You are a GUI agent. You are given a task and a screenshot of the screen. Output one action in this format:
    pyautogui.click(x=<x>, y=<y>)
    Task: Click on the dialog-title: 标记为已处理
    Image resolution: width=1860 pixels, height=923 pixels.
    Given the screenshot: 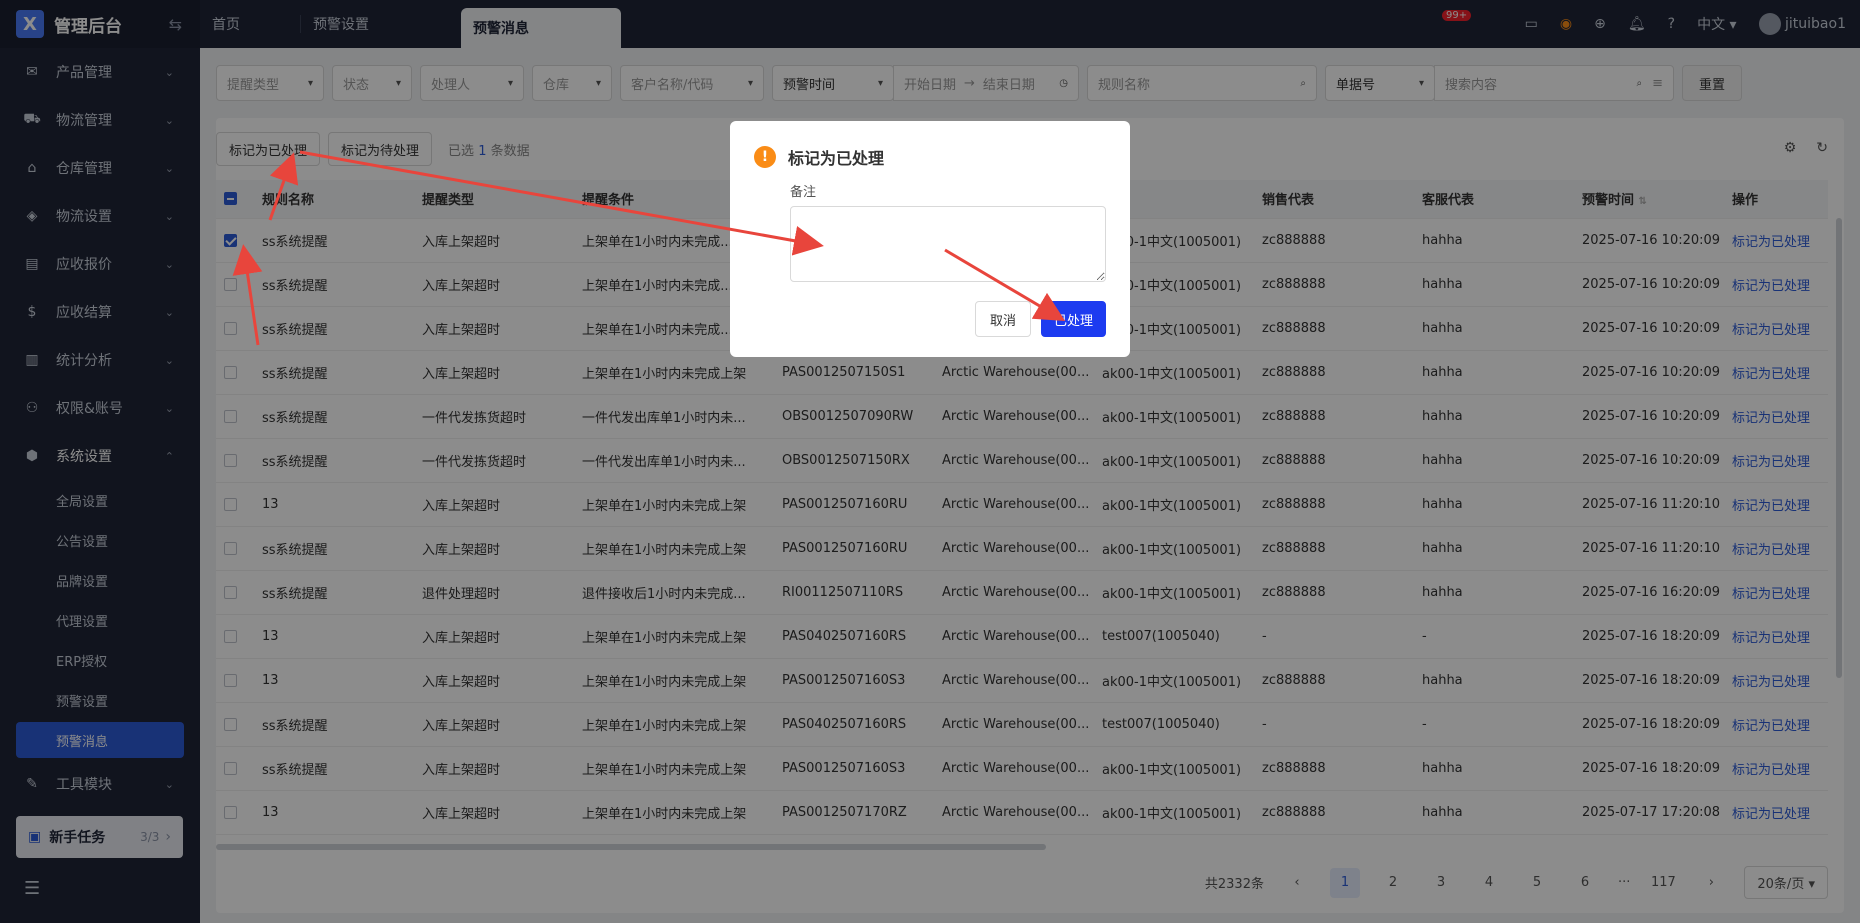 What is the action you would take?
    pyautogui.click(x=836, y=158)
    